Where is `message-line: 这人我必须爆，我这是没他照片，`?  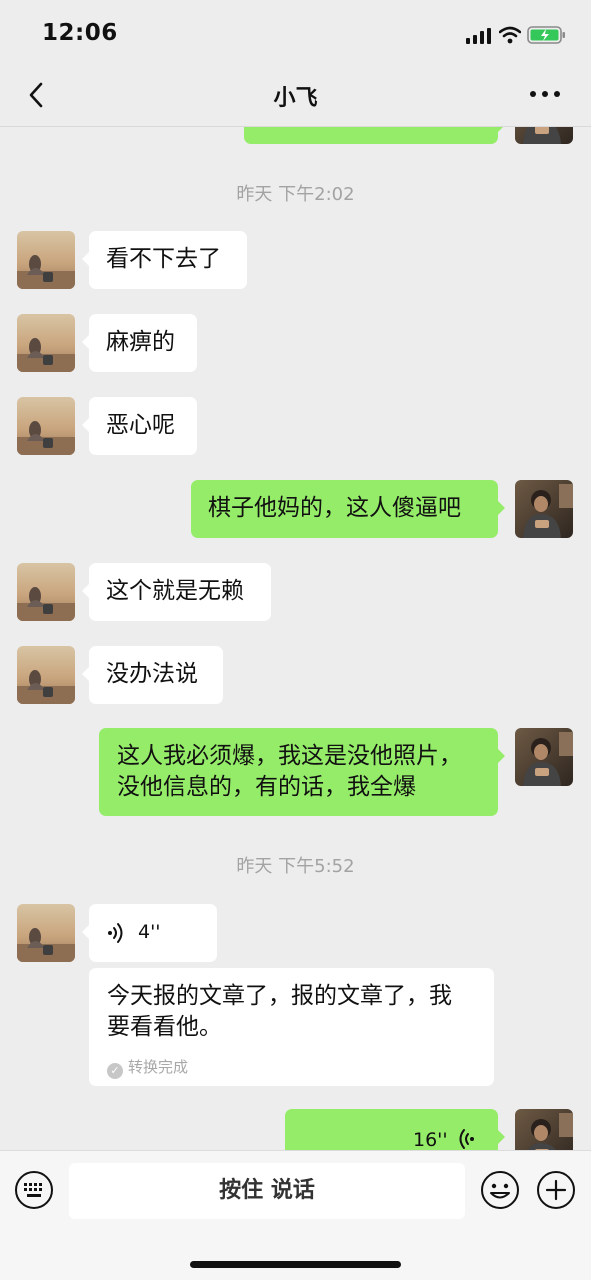
message-line: 这人我必须爆，我这是没他照片， is located at coordinates (289, 756).